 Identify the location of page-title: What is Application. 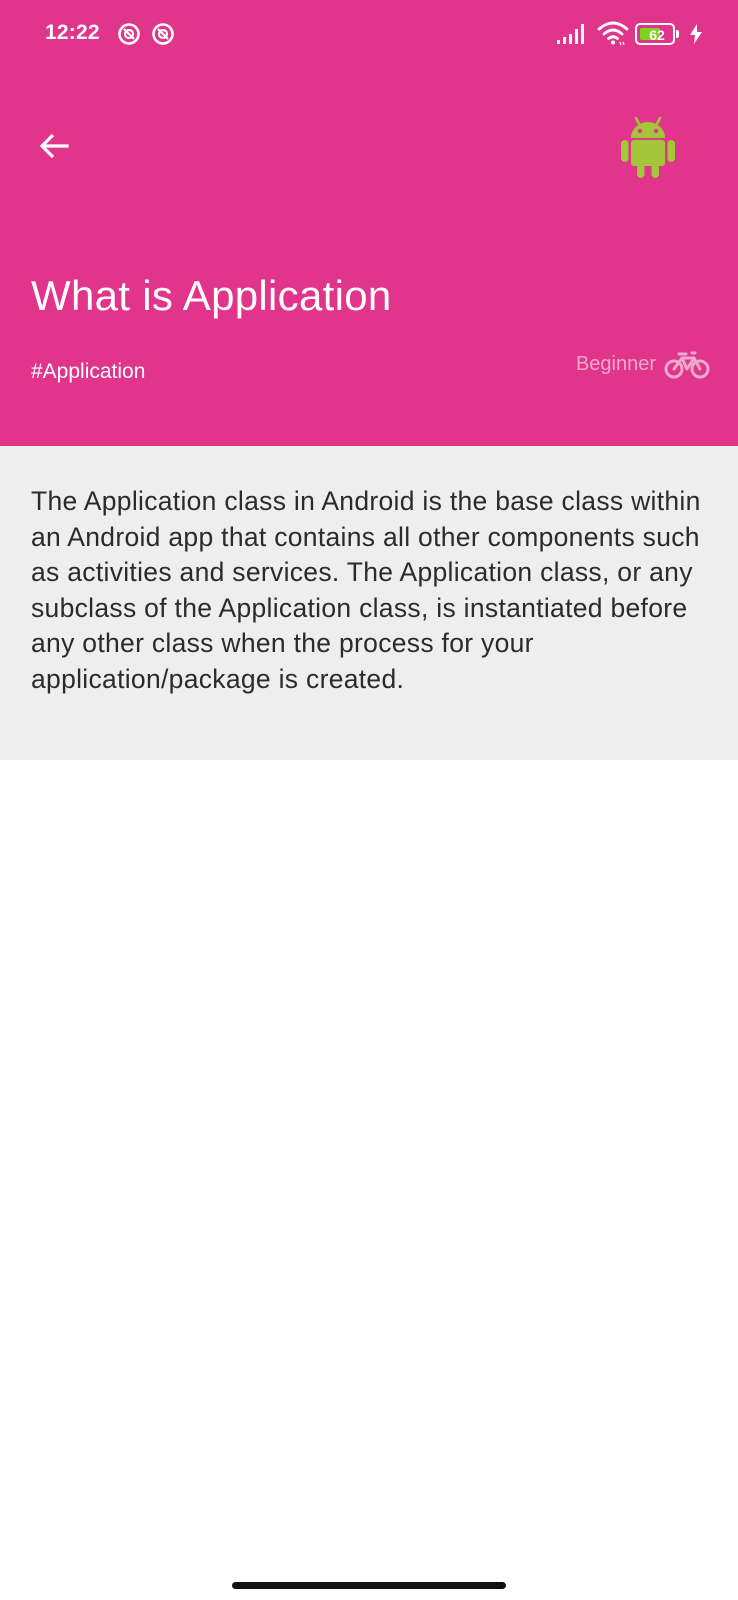
(211, 295).